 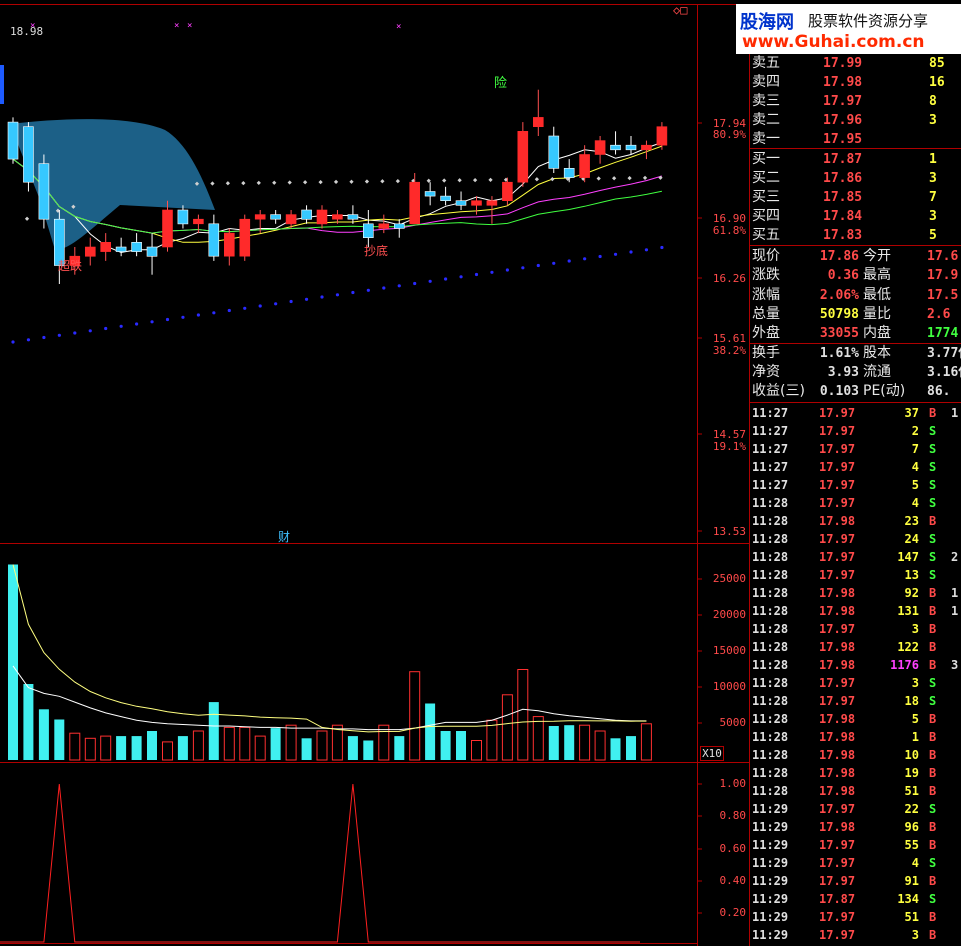 What do you see at coordinates (712, 753) in the screenshot?
I see `volume-unit-badge: X10` at bounding box center [712, 753].